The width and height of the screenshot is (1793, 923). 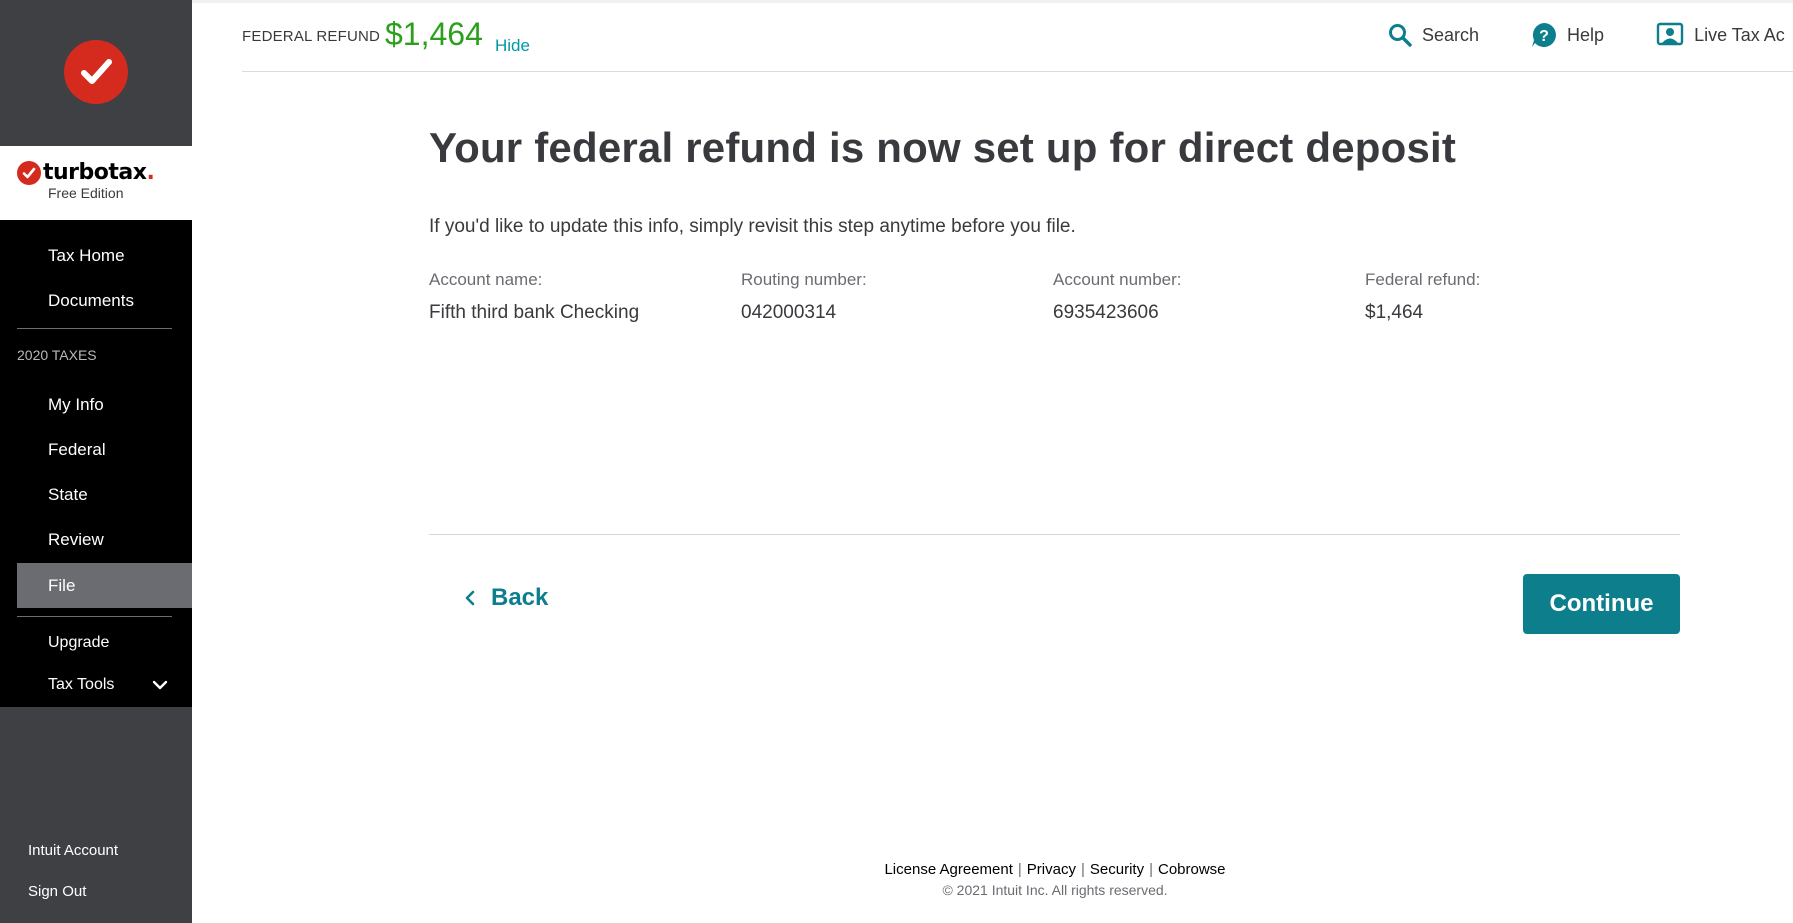 What do you see at coordinates (1117, 279) in the screenshot?
I see `field-label: Account number:` at bounding box center [1117, 279].